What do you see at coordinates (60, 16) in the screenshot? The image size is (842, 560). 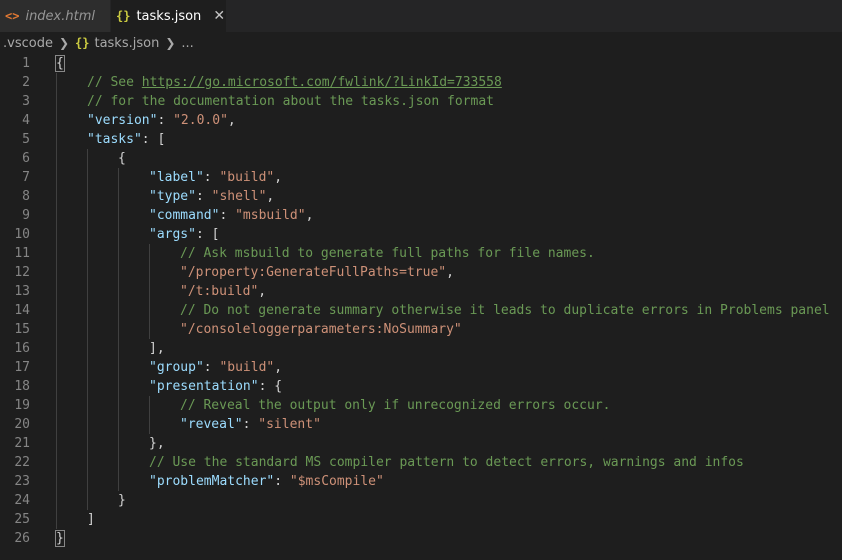 I see `tab-label: index.html` at bounding box center [60, 16].